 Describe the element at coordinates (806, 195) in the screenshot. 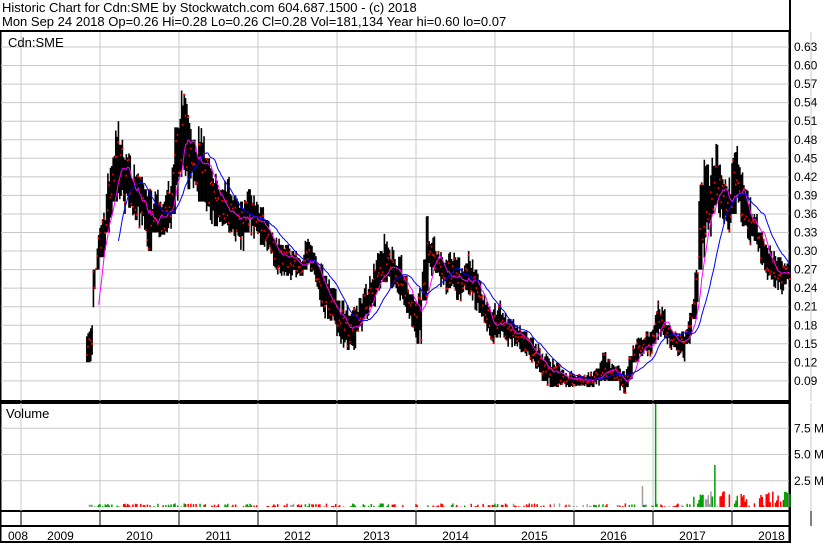

I see `y-tick-label: 0.39` at that location.